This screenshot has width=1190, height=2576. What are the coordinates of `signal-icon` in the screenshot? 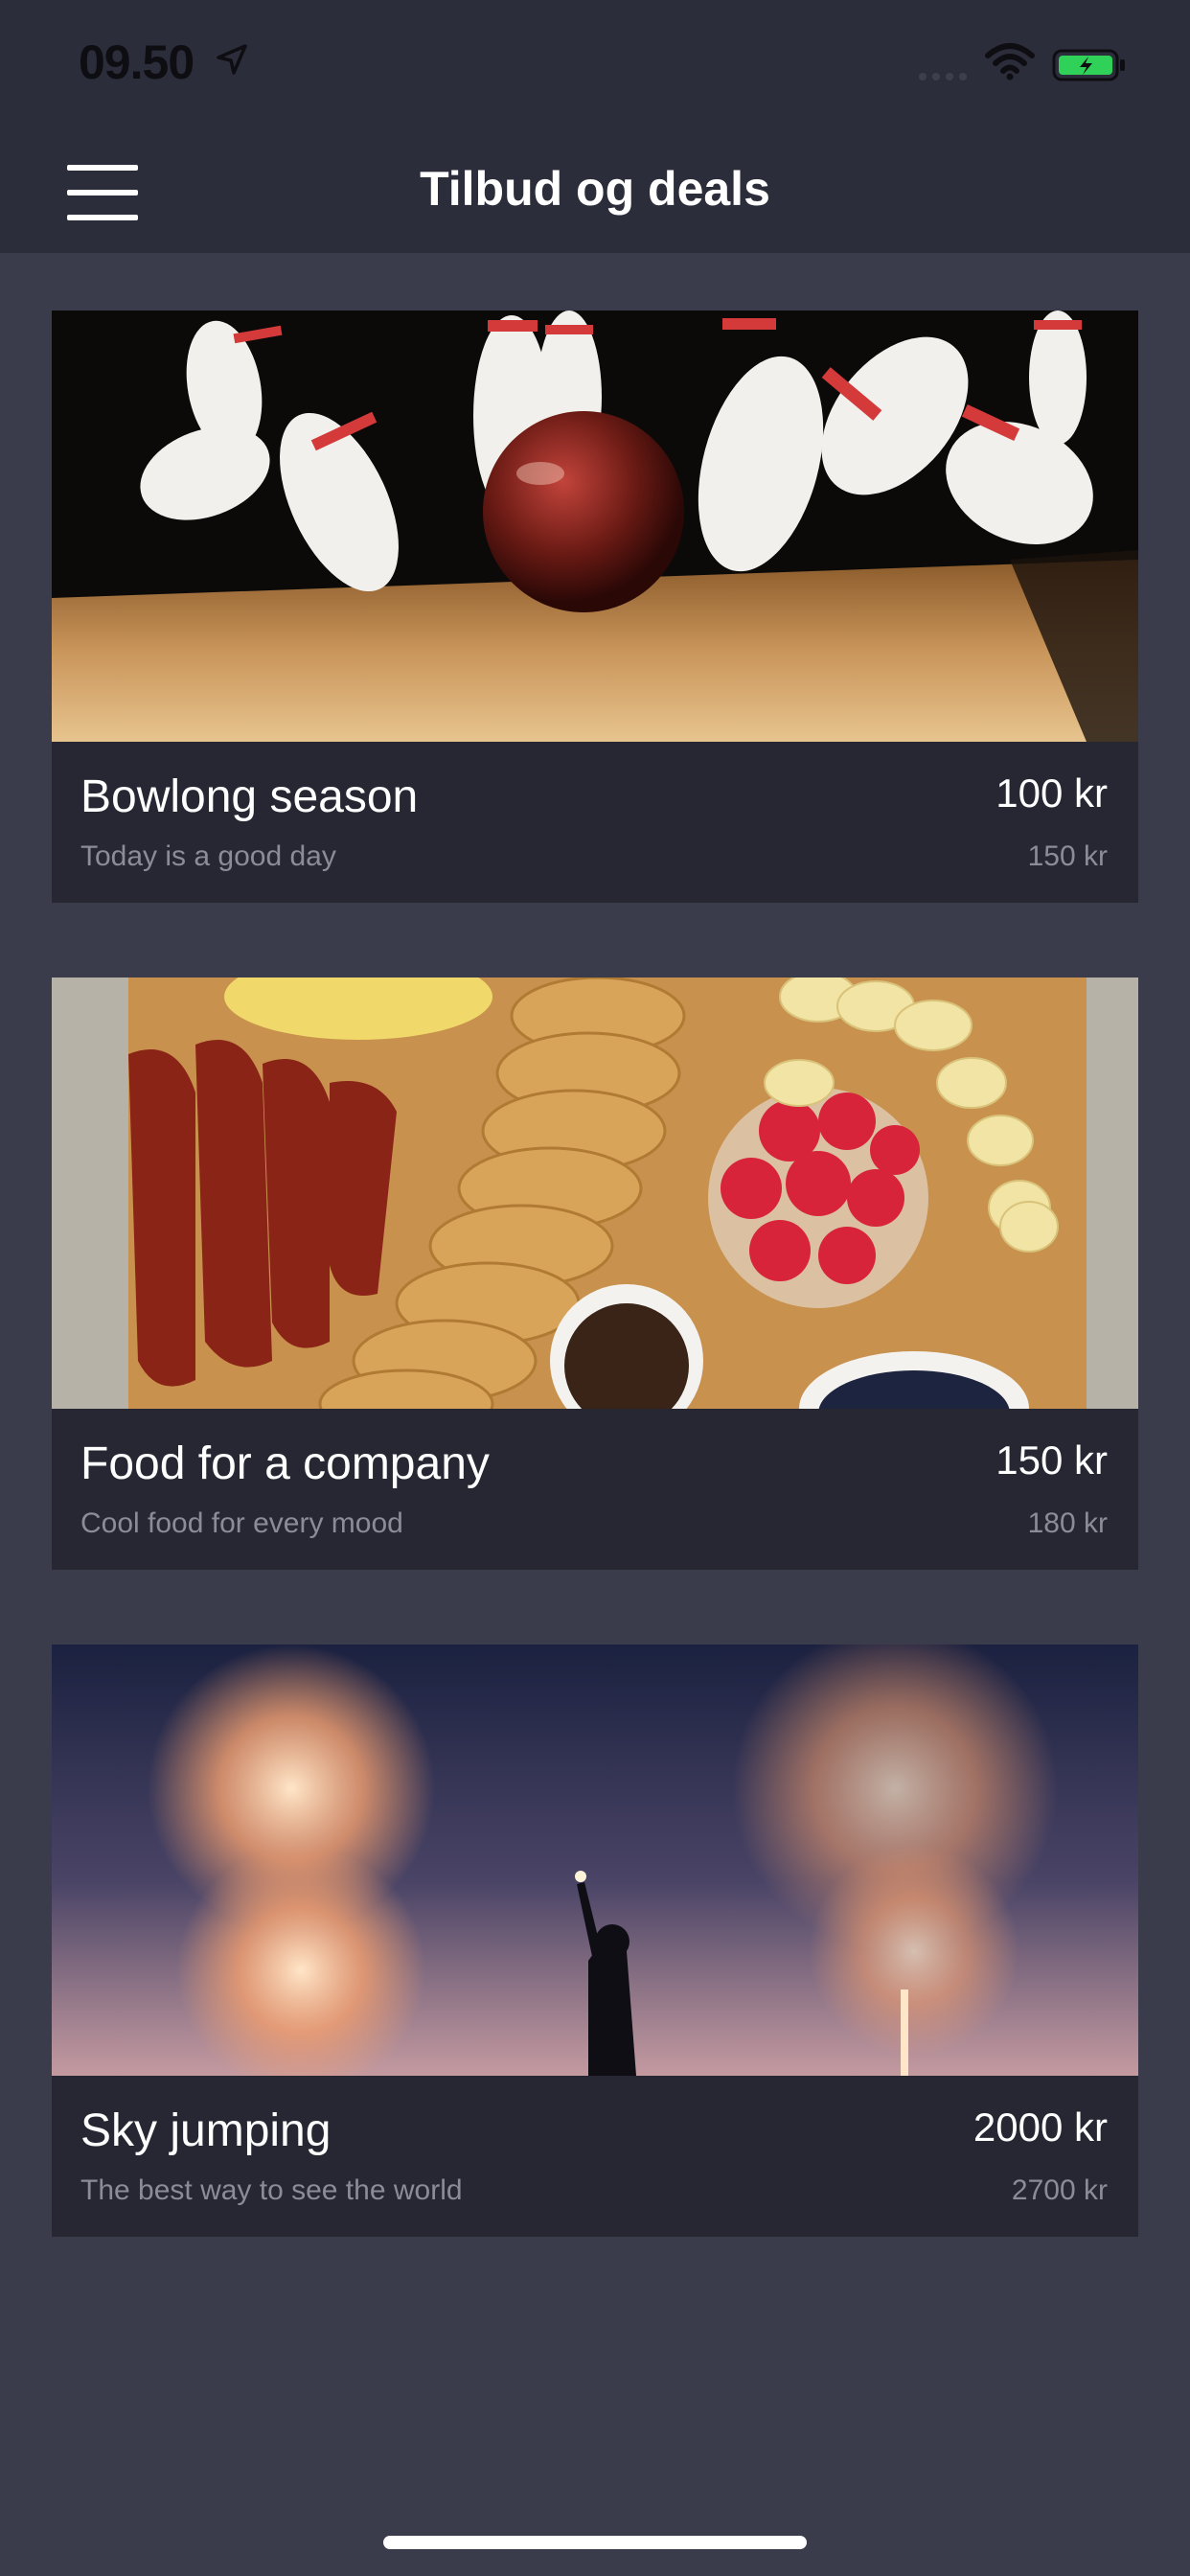 It's located at (943, 76).